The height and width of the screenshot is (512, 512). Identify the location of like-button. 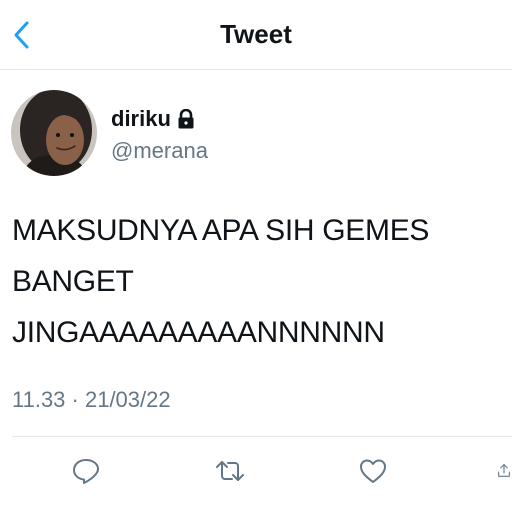
(373, 471).